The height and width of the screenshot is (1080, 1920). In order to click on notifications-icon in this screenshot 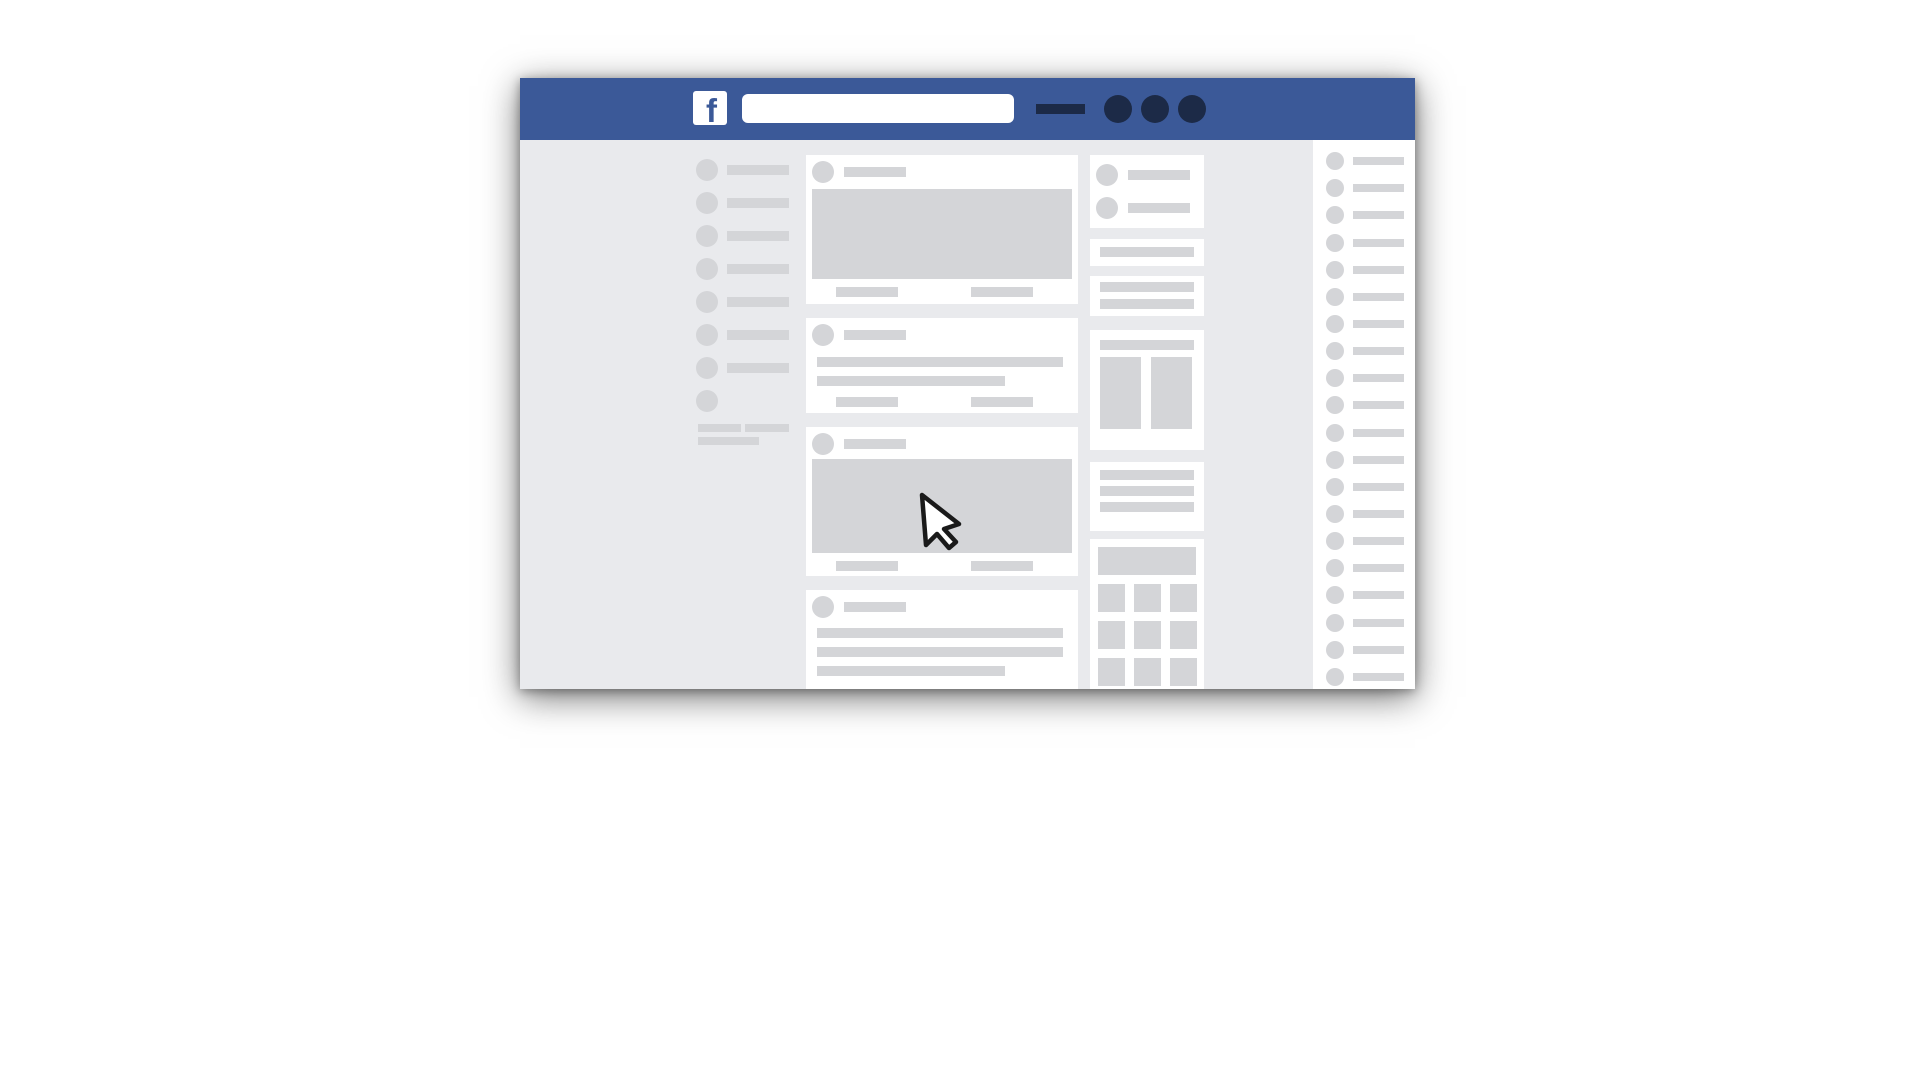, I will do `click(1192, 109)`.